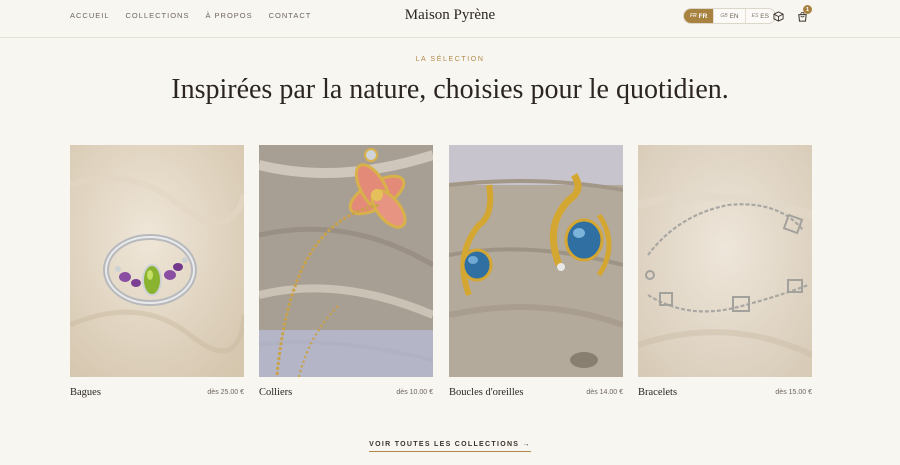 The width and height of the screenshot is (900, 465). I want to click on nav-collections: COLLECTIONS, so click(158, 15).